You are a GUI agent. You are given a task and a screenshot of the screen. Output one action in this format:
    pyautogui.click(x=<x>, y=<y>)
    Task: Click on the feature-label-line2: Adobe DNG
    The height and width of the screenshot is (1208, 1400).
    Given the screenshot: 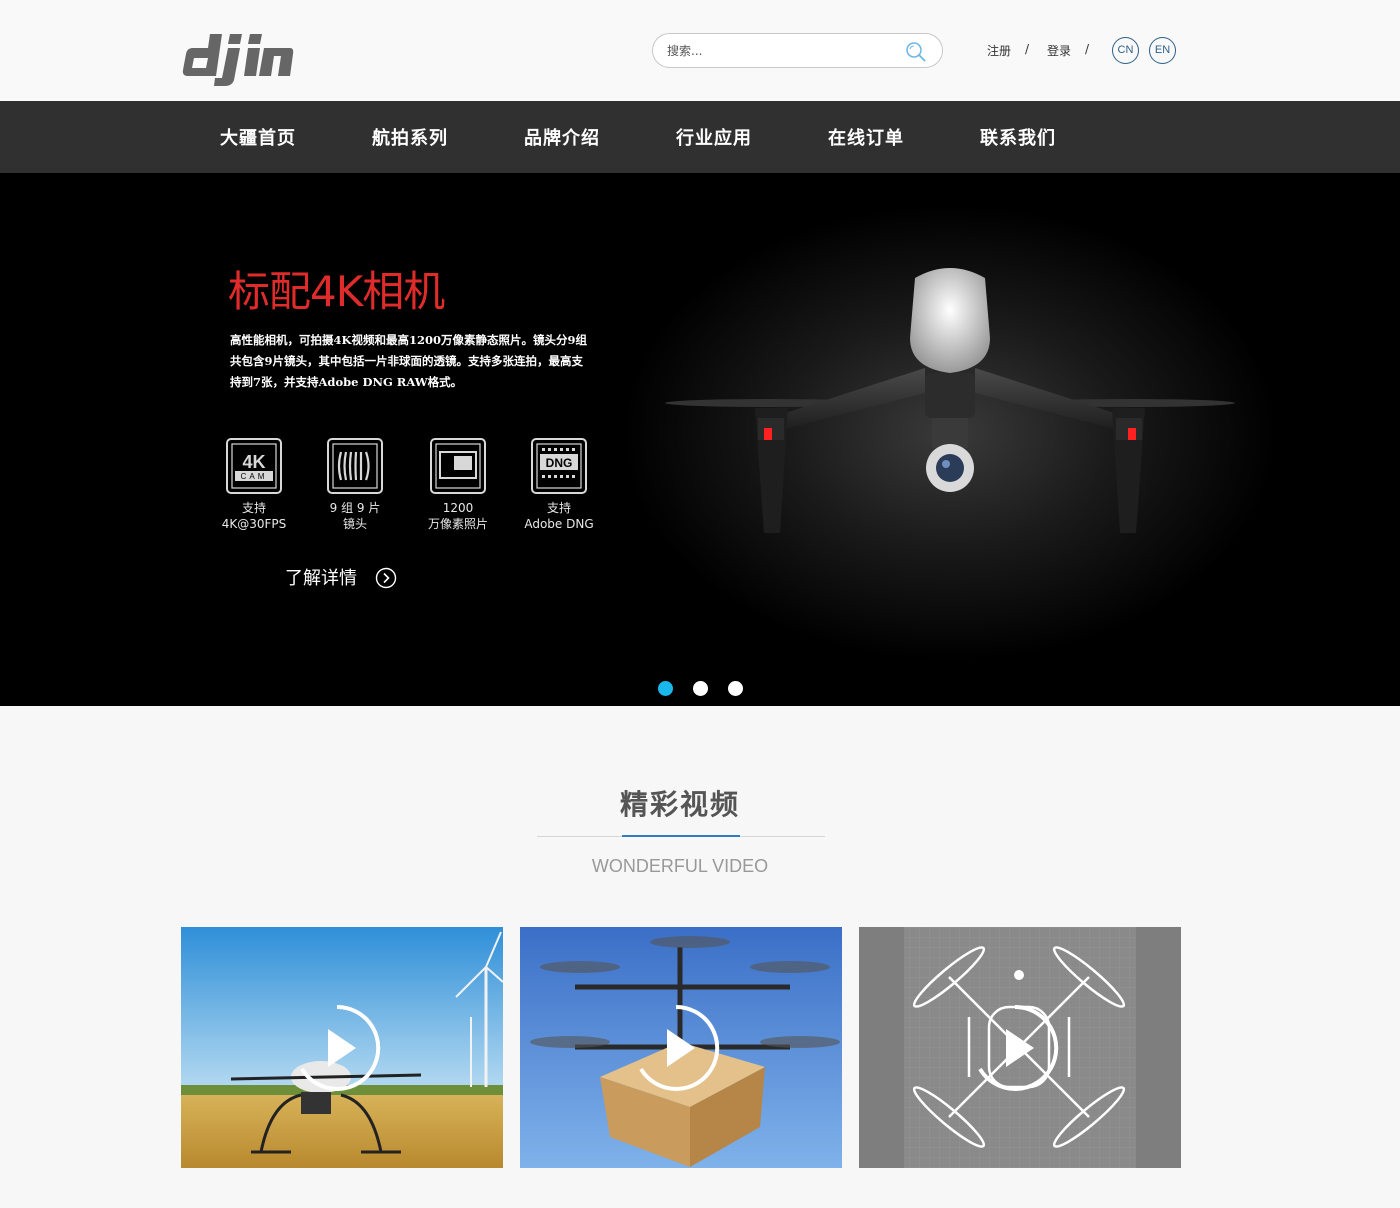 What is the action you would take?
    pyautogui.click(x=559, y=524)
    